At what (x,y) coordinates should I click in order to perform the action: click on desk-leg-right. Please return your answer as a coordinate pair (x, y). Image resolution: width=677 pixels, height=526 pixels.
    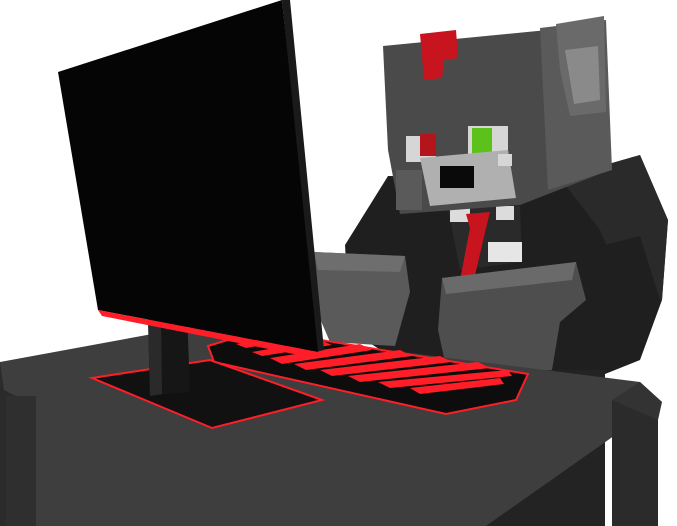
    Looking at the image, I should click on (635, 463).